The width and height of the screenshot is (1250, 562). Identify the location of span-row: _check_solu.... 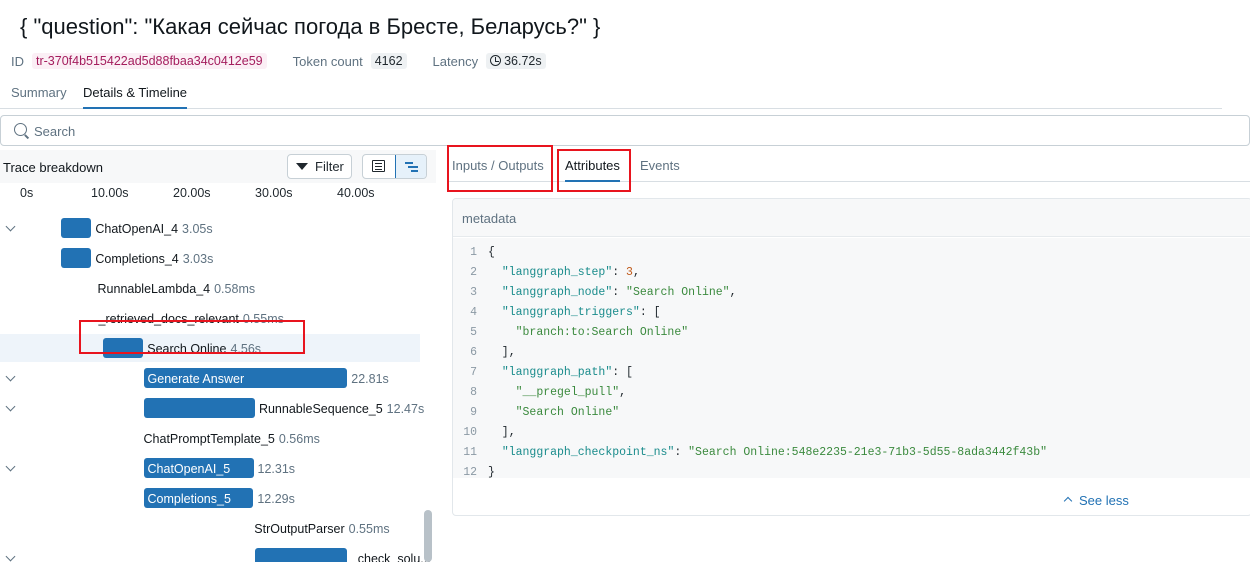
(215, 553).